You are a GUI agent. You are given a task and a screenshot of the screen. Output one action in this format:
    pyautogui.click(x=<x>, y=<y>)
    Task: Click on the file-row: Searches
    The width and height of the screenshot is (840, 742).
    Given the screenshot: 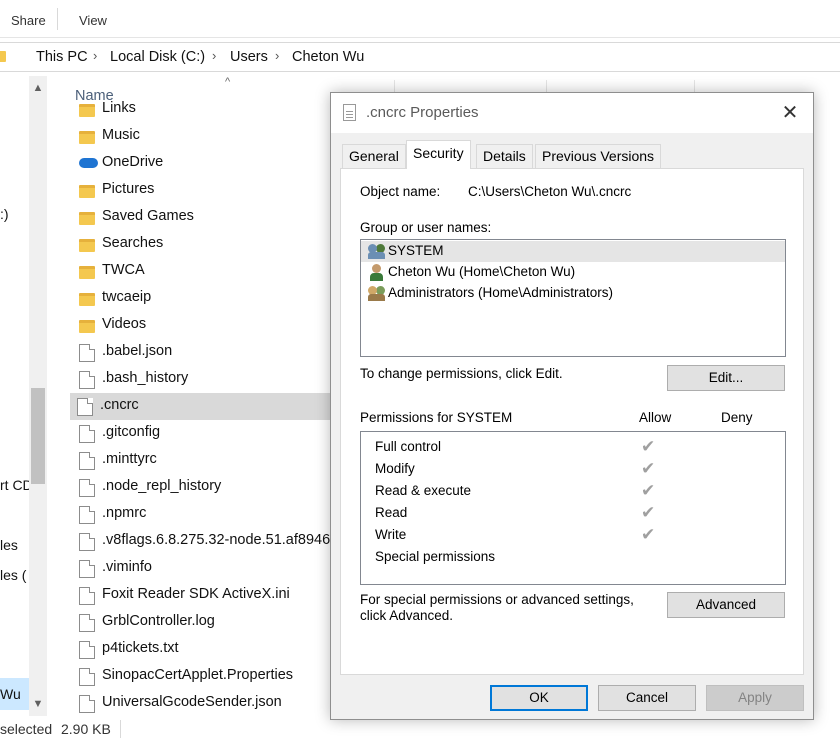 What is the action you would take?
    pyautogui.click(x=222, y=244)
    